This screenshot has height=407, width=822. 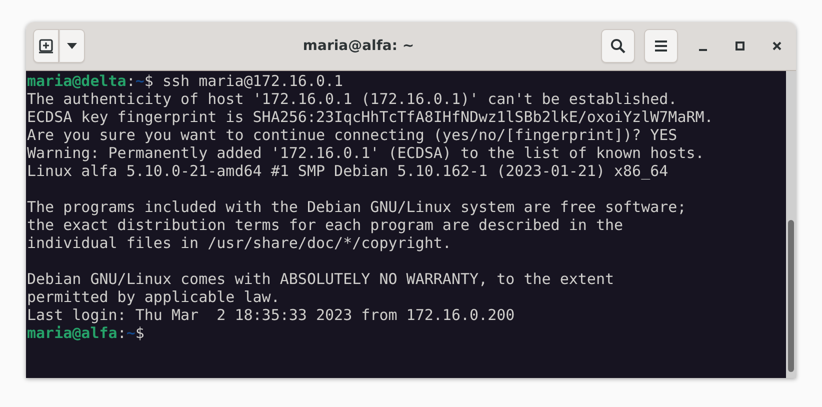 What do you see at coordinates (271, 315) in the screenshot?
I see `output-line: Last login: Thu Mar 2 18:35:33 2023 from 172.16.0.200` at bounding box center [271, 315].